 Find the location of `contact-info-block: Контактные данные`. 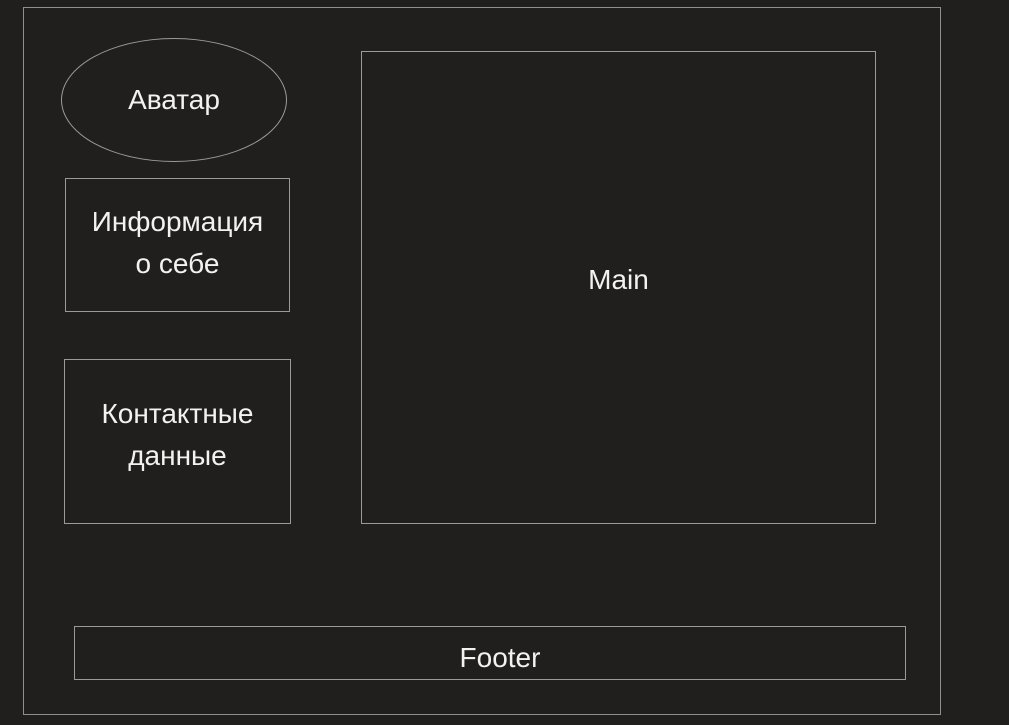

contact-info-block: Контактные данные is located at coordinates (177, 441).